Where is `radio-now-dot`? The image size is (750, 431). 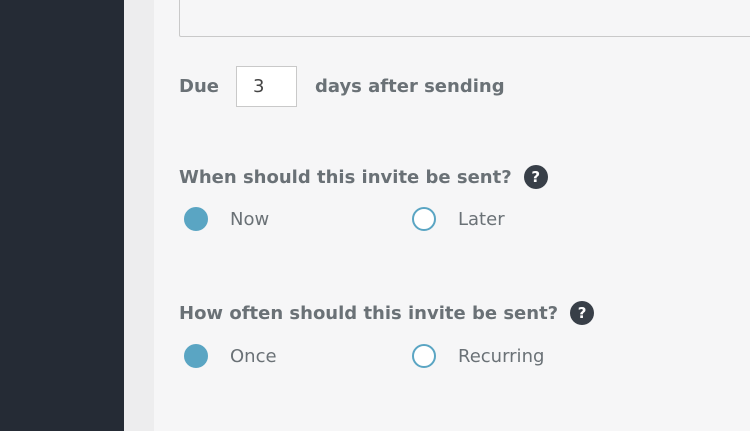
radio-now-dot is located at coordinates (196, 219).